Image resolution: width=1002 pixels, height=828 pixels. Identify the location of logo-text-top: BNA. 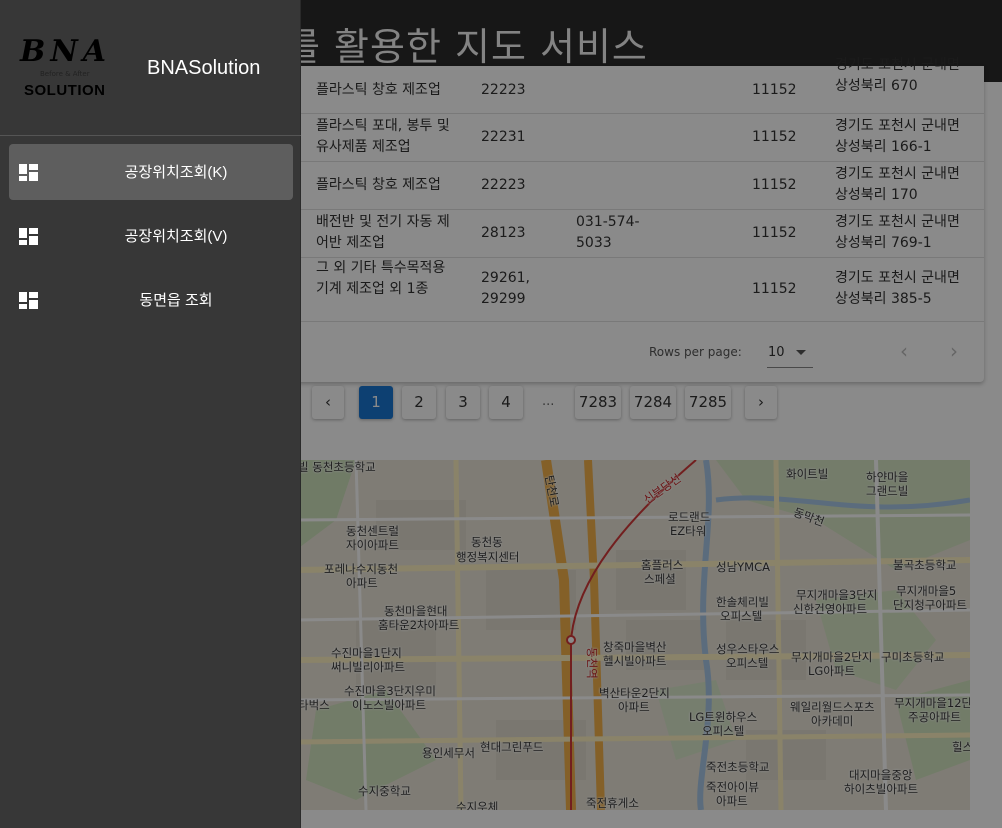
(66, 51).